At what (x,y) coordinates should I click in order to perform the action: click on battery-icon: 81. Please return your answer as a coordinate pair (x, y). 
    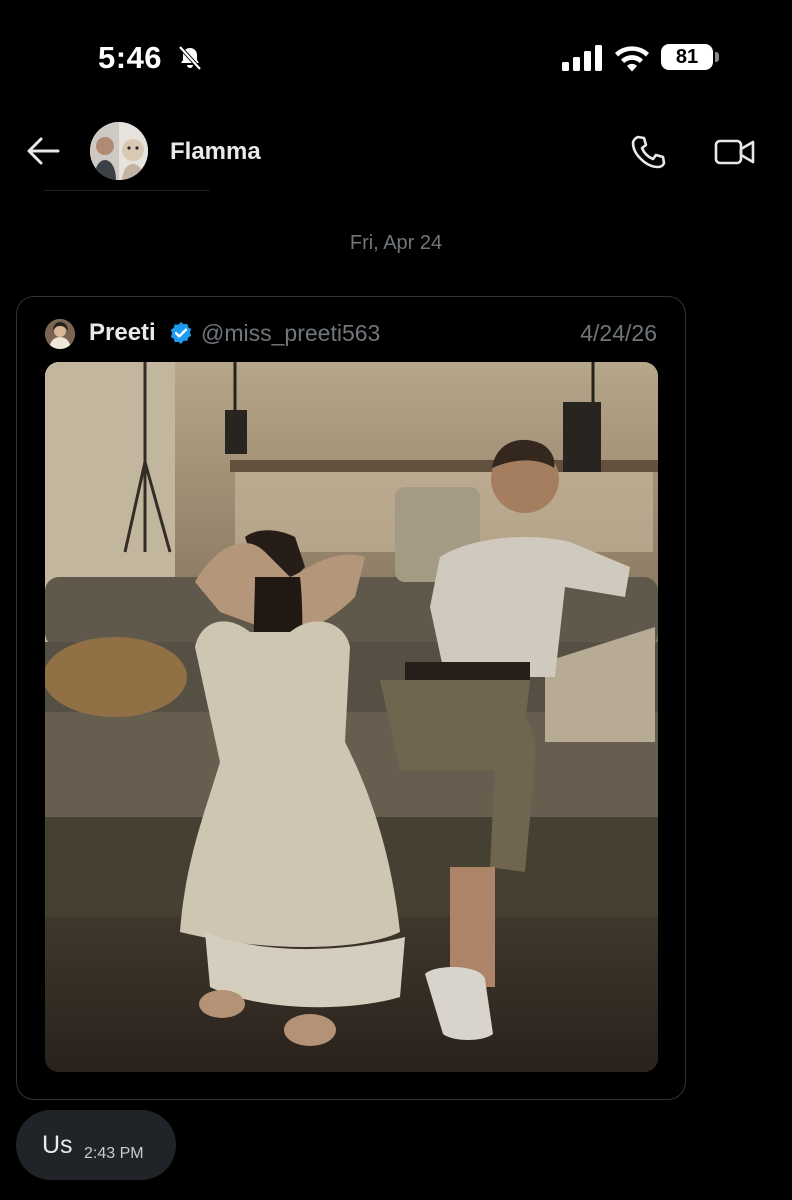
    Looking at the image, I should click on (691, 58).